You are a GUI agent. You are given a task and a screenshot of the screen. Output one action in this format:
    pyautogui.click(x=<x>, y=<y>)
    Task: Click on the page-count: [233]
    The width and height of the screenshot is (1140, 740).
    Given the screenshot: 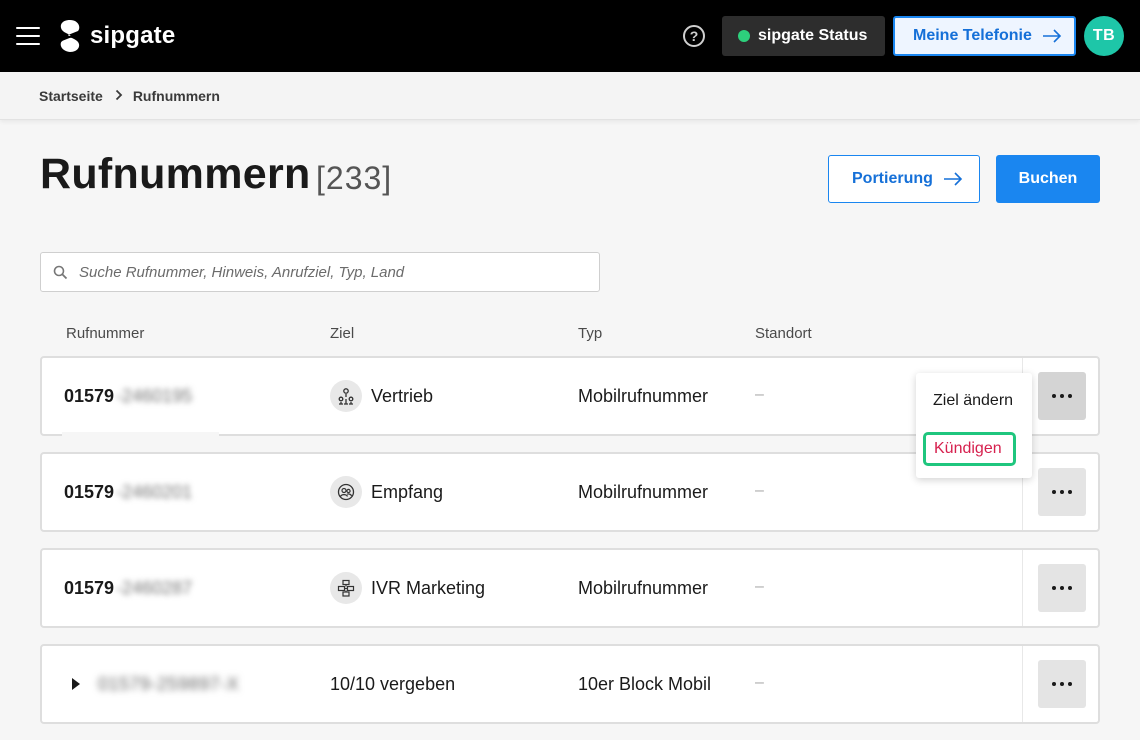 What is the action you would take?
    pyautogui.click(x=354, y=178)
    